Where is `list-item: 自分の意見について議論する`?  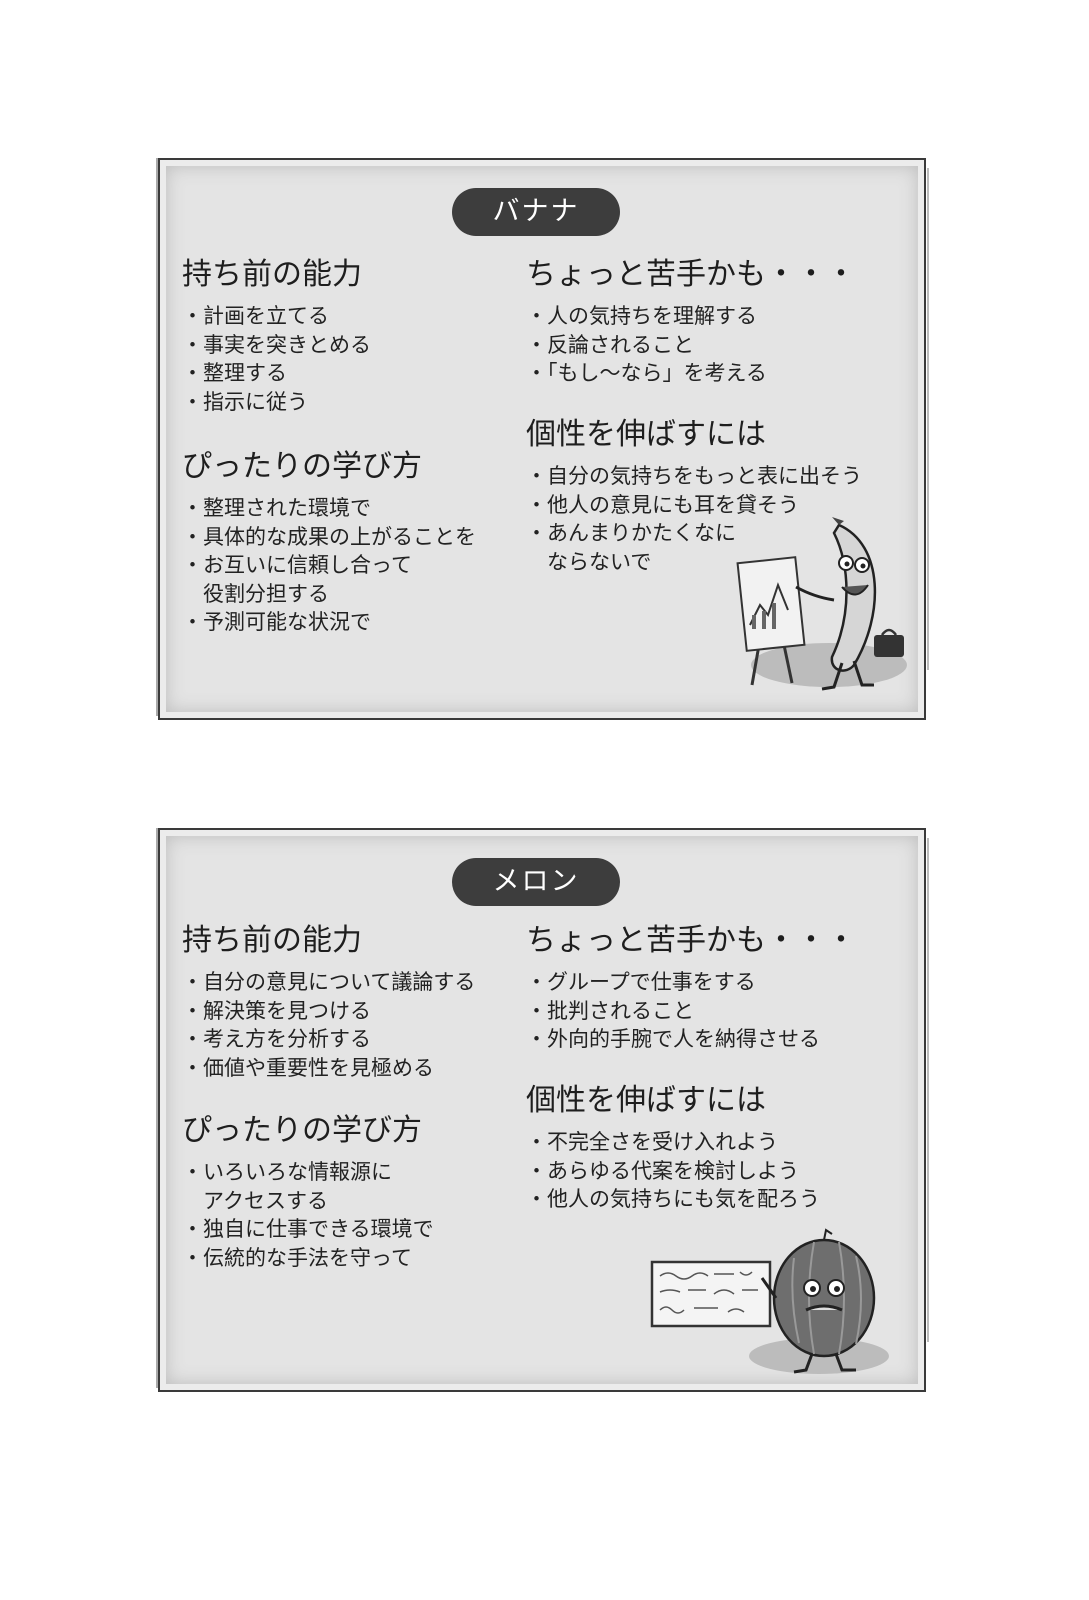 list-item: 自分の意見について議論する is located at coordinates (328, 982).